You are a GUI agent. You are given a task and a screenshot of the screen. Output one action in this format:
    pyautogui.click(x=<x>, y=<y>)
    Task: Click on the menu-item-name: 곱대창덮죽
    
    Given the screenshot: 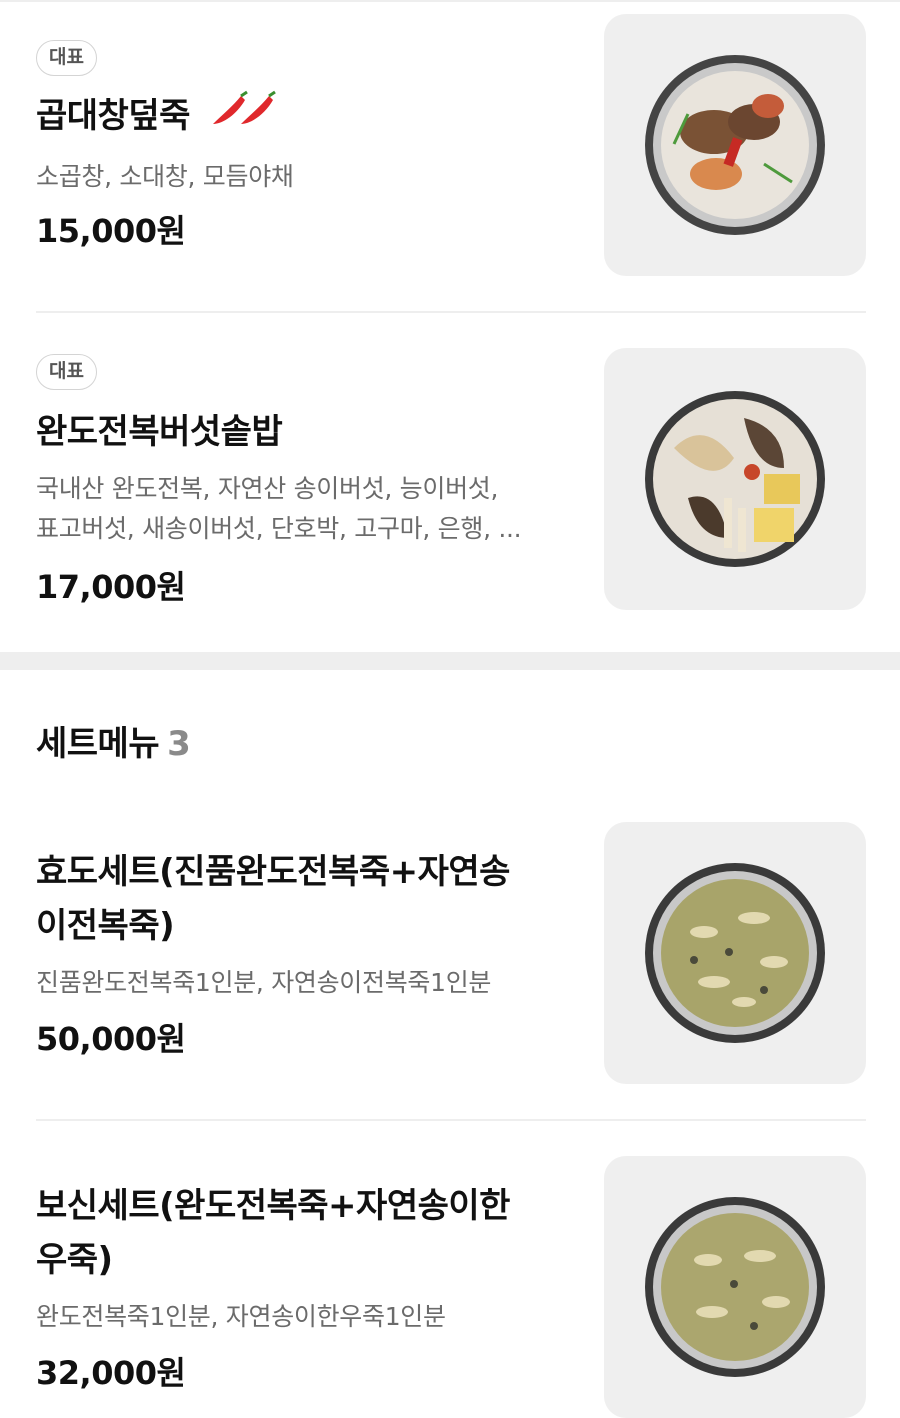 What is the action you would take?
    pyautogui.click(x=296, y=117)
    